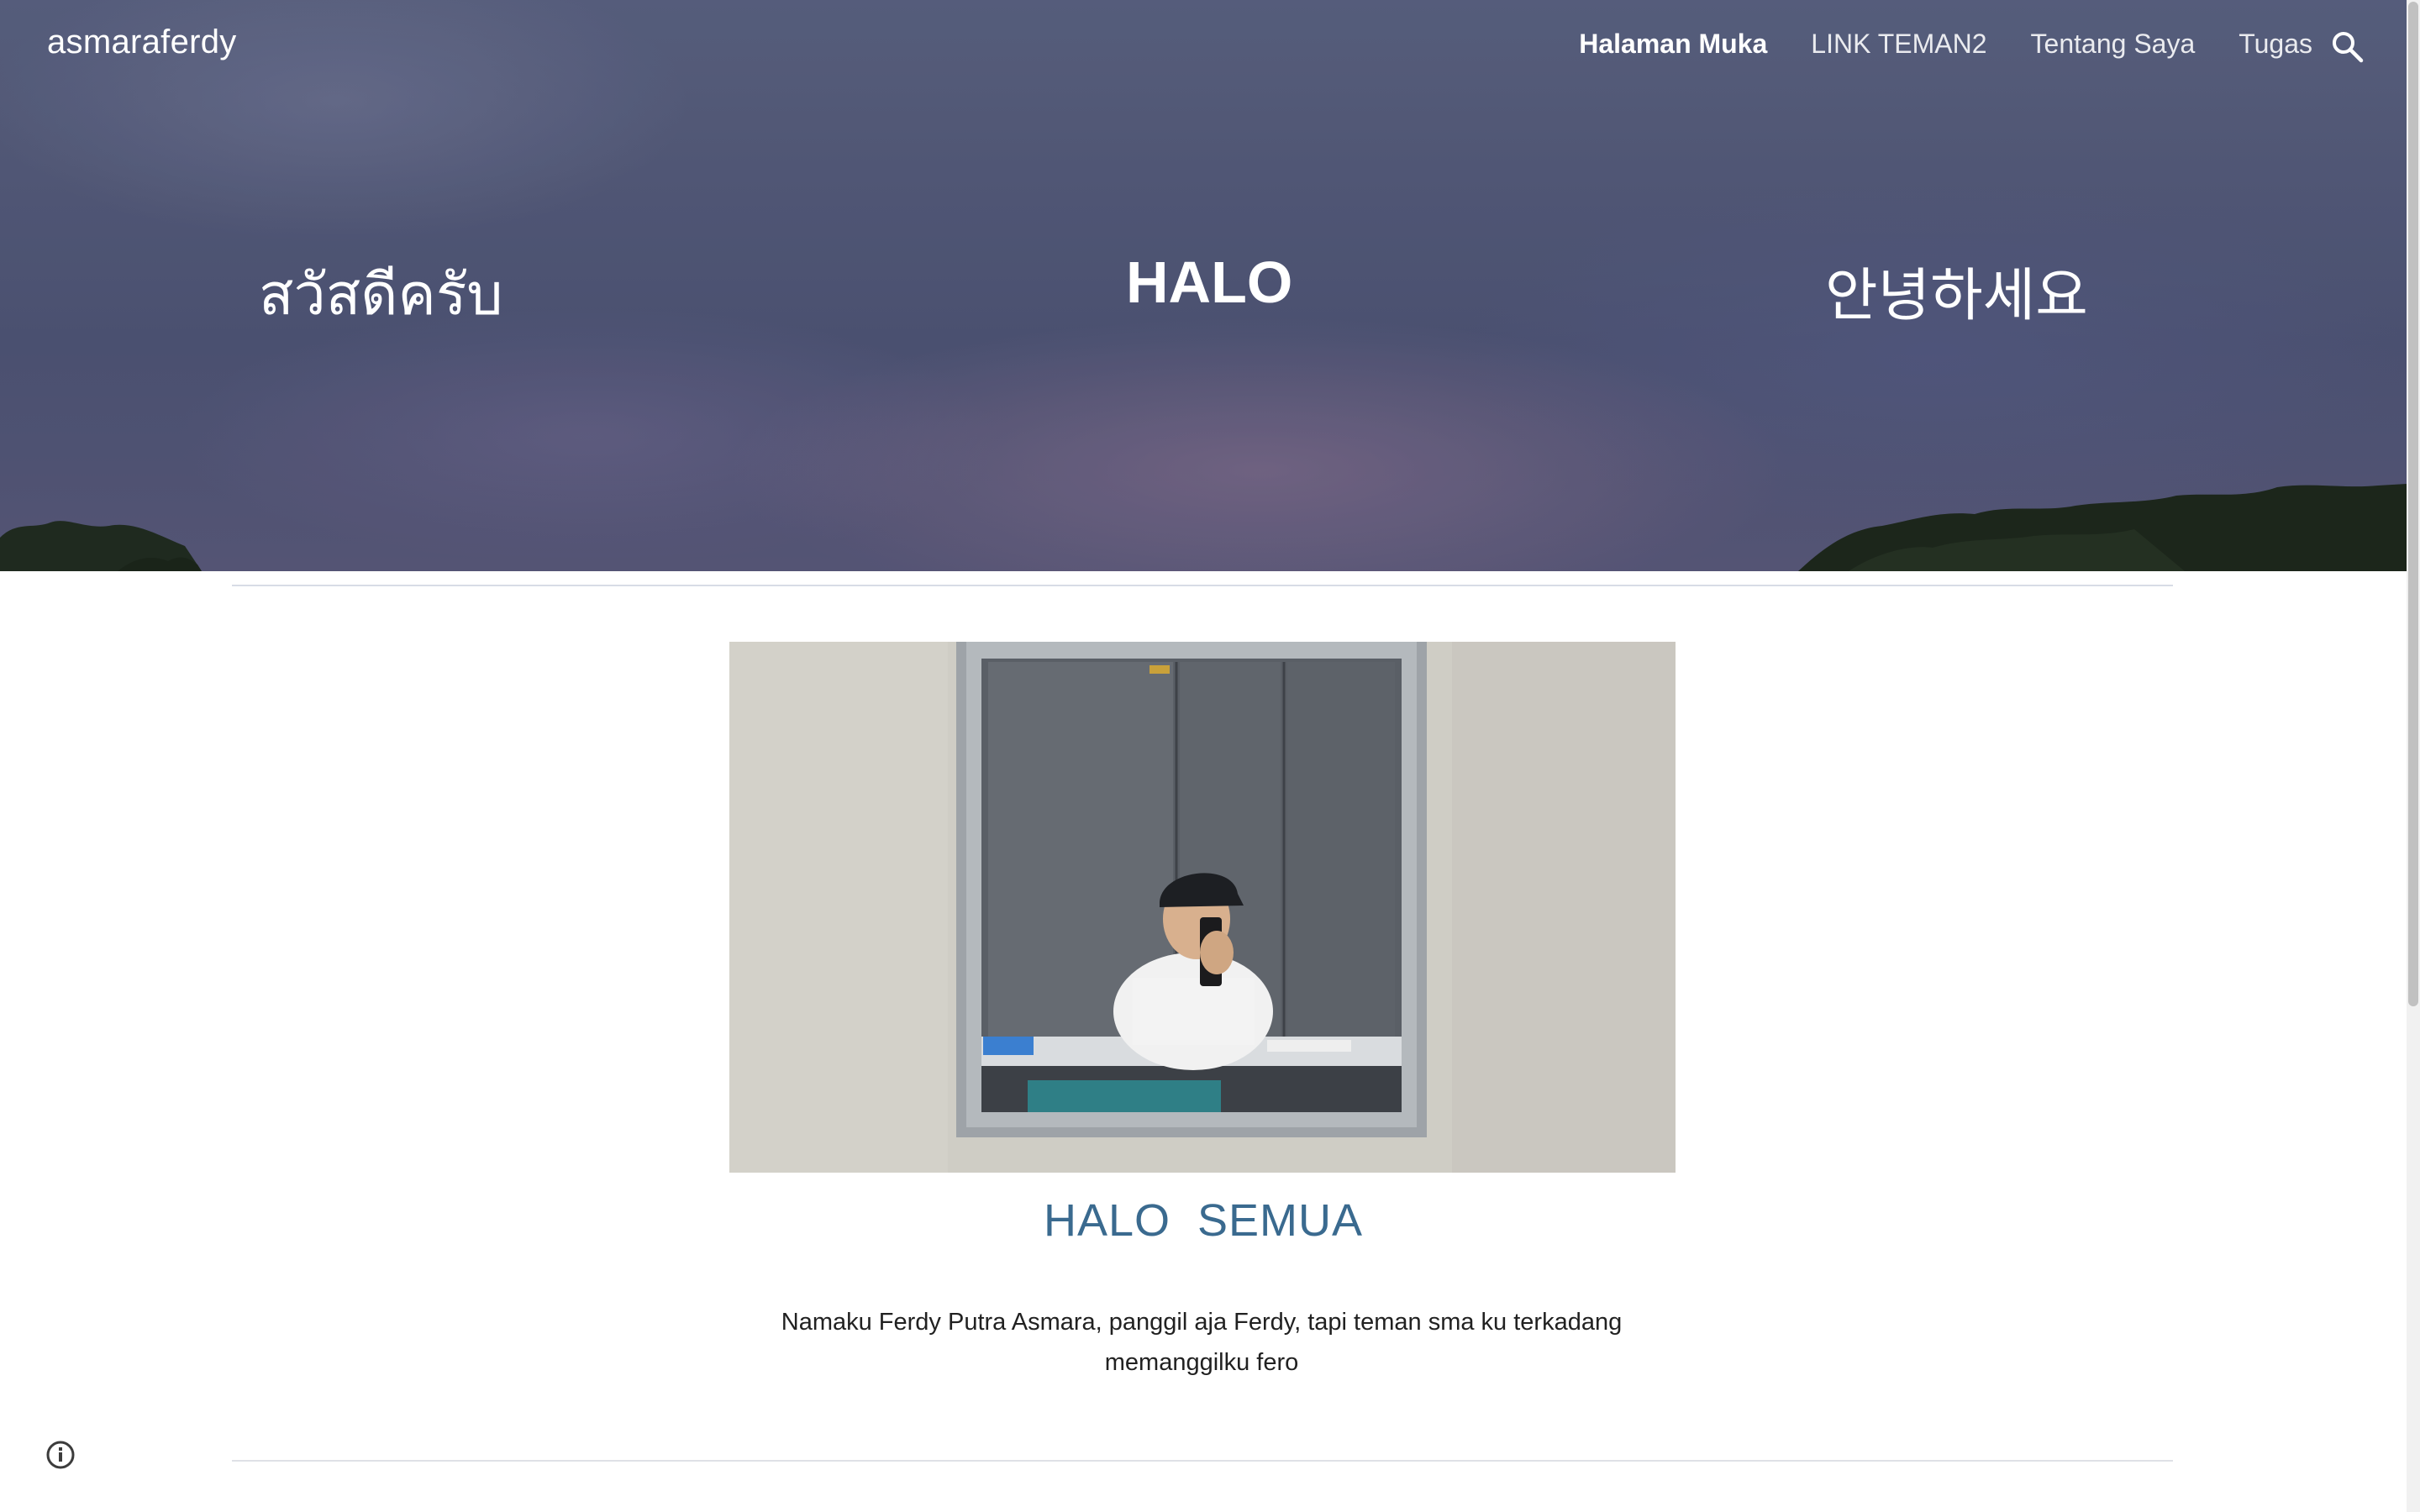 Image resolution: width=2420 pixels, height=1512 pixels. Describe the element at coordinates (1956, 296) in the screenshot. I see `greeting-korean: 안녕하세요` at that location.